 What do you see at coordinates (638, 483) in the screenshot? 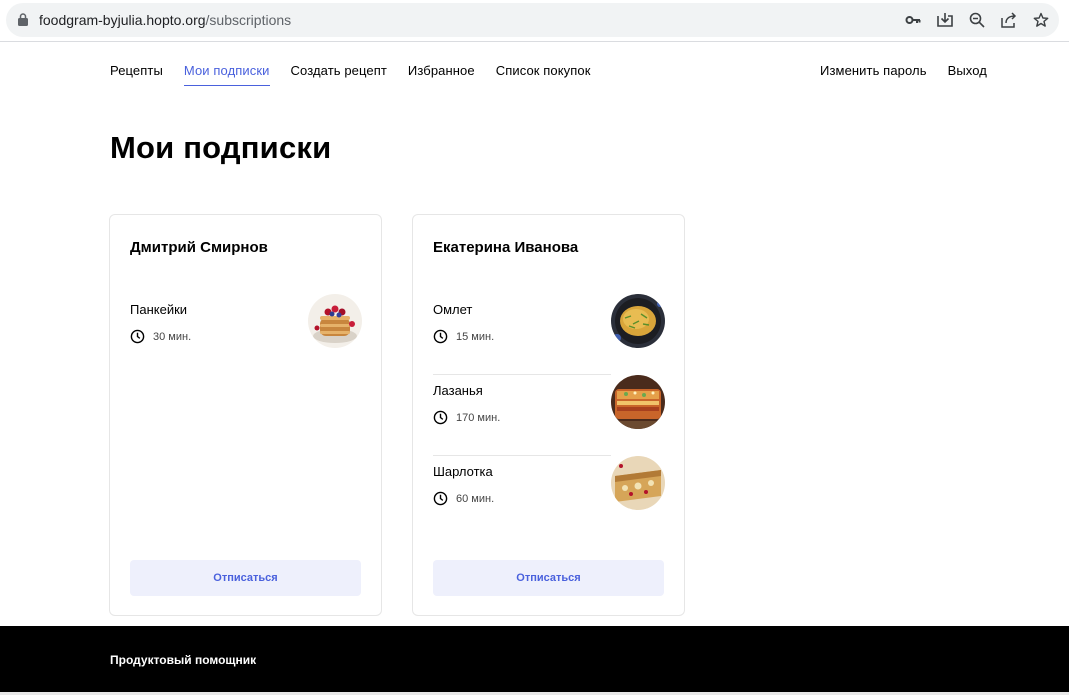
I see `charlotte-image` at bounding box center [638, 483].